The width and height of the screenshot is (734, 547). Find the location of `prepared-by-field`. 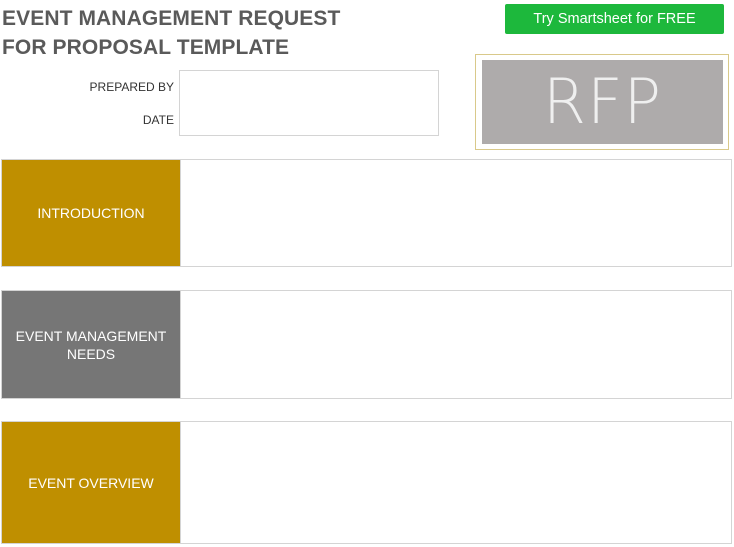

prepared-by-field is located at coordinates (309, 87).